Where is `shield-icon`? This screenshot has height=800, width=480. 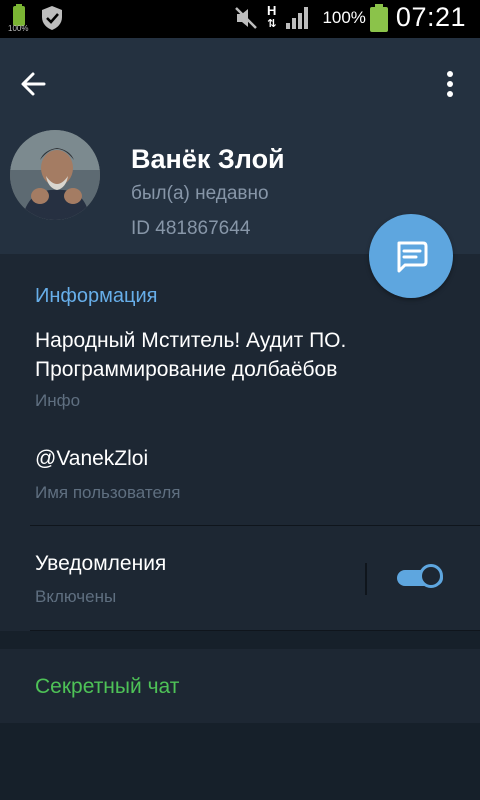 shield-icon is located at coordinates (52, 18).